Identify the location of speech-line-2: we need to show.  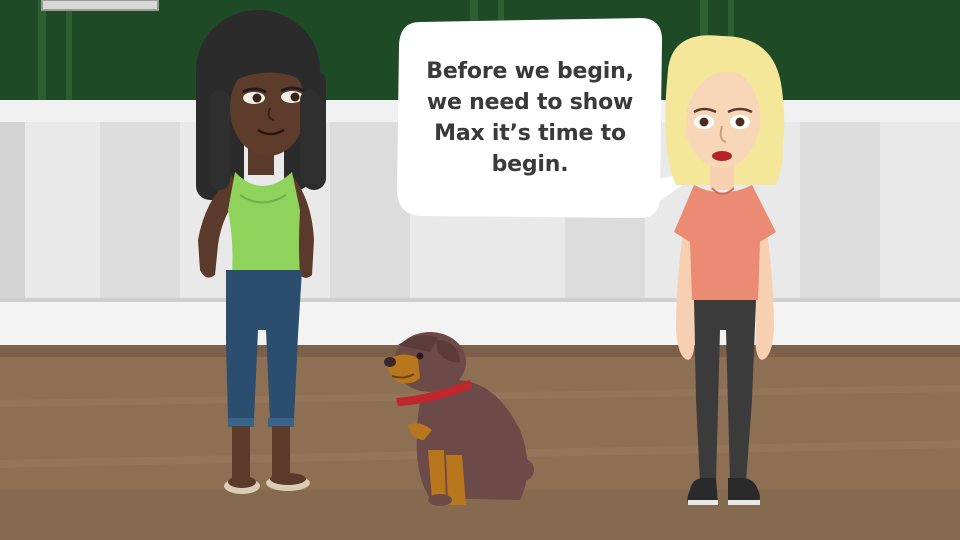
(530, 102).